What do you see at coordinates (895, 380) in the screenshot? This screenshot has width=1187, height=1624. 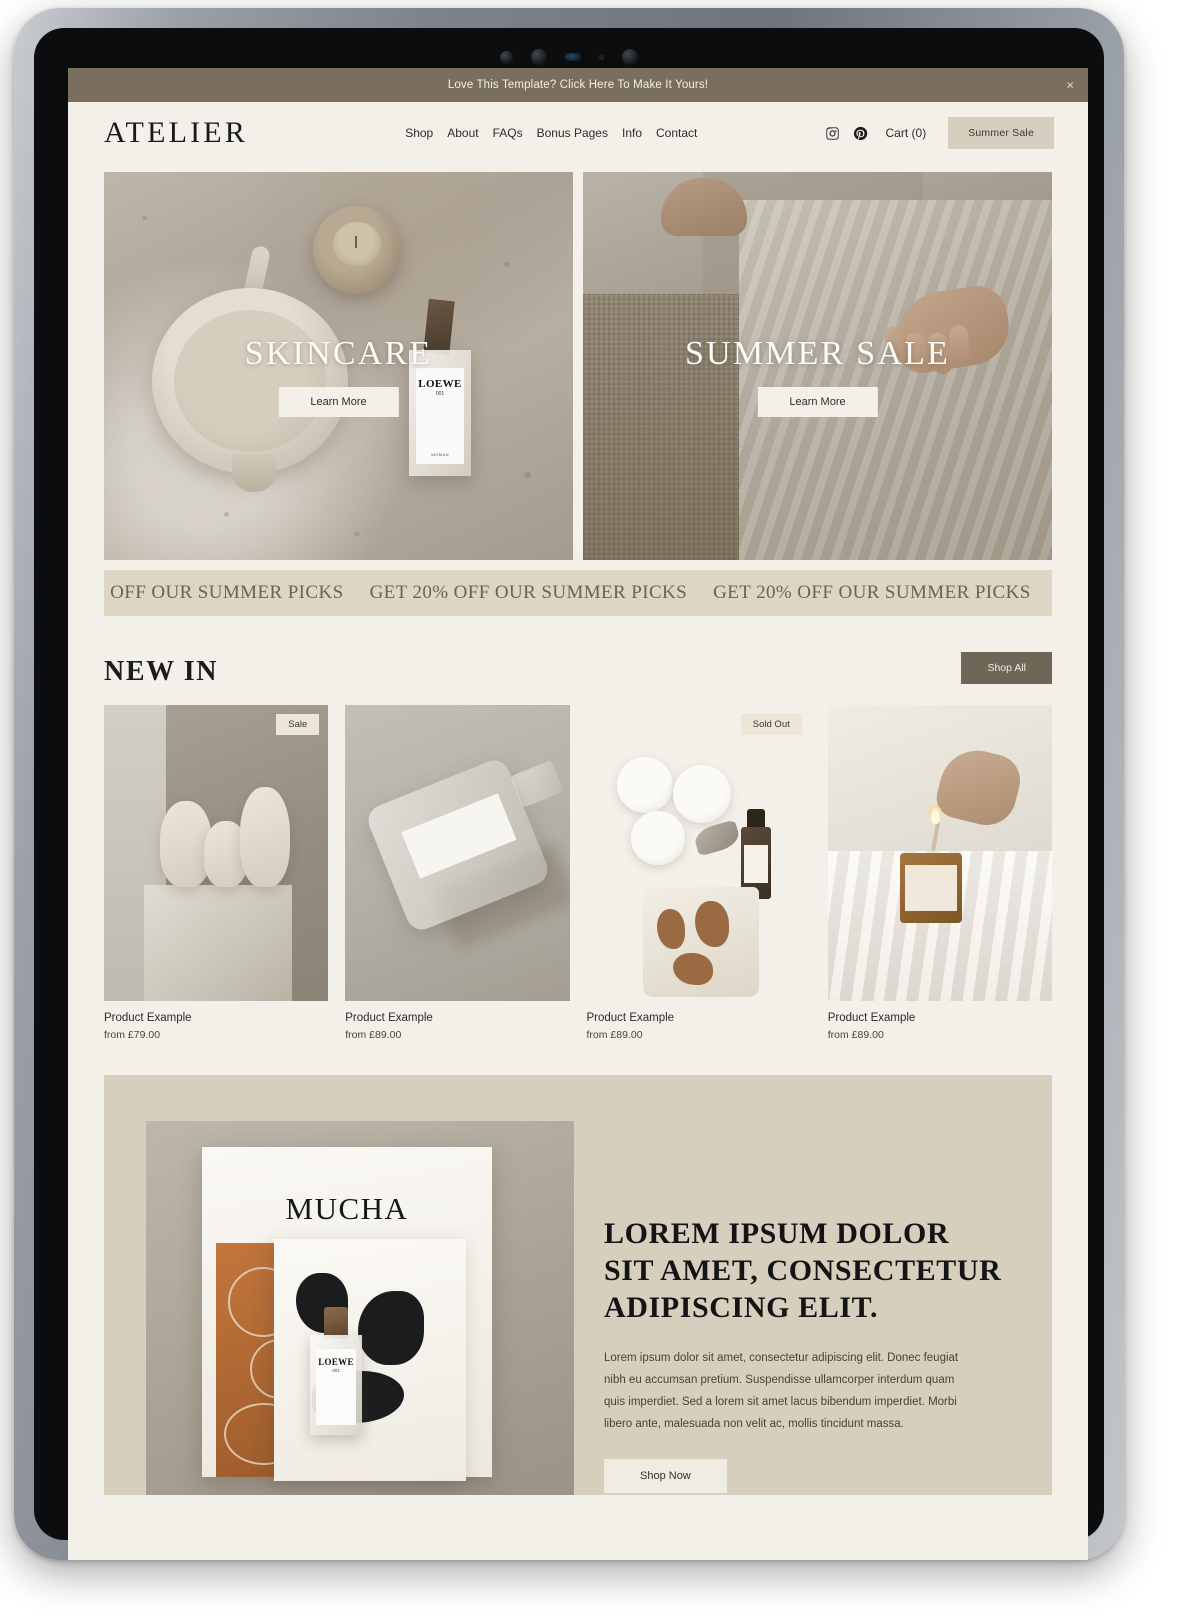 I see `linen-drape` at bounding box center [895, 380].